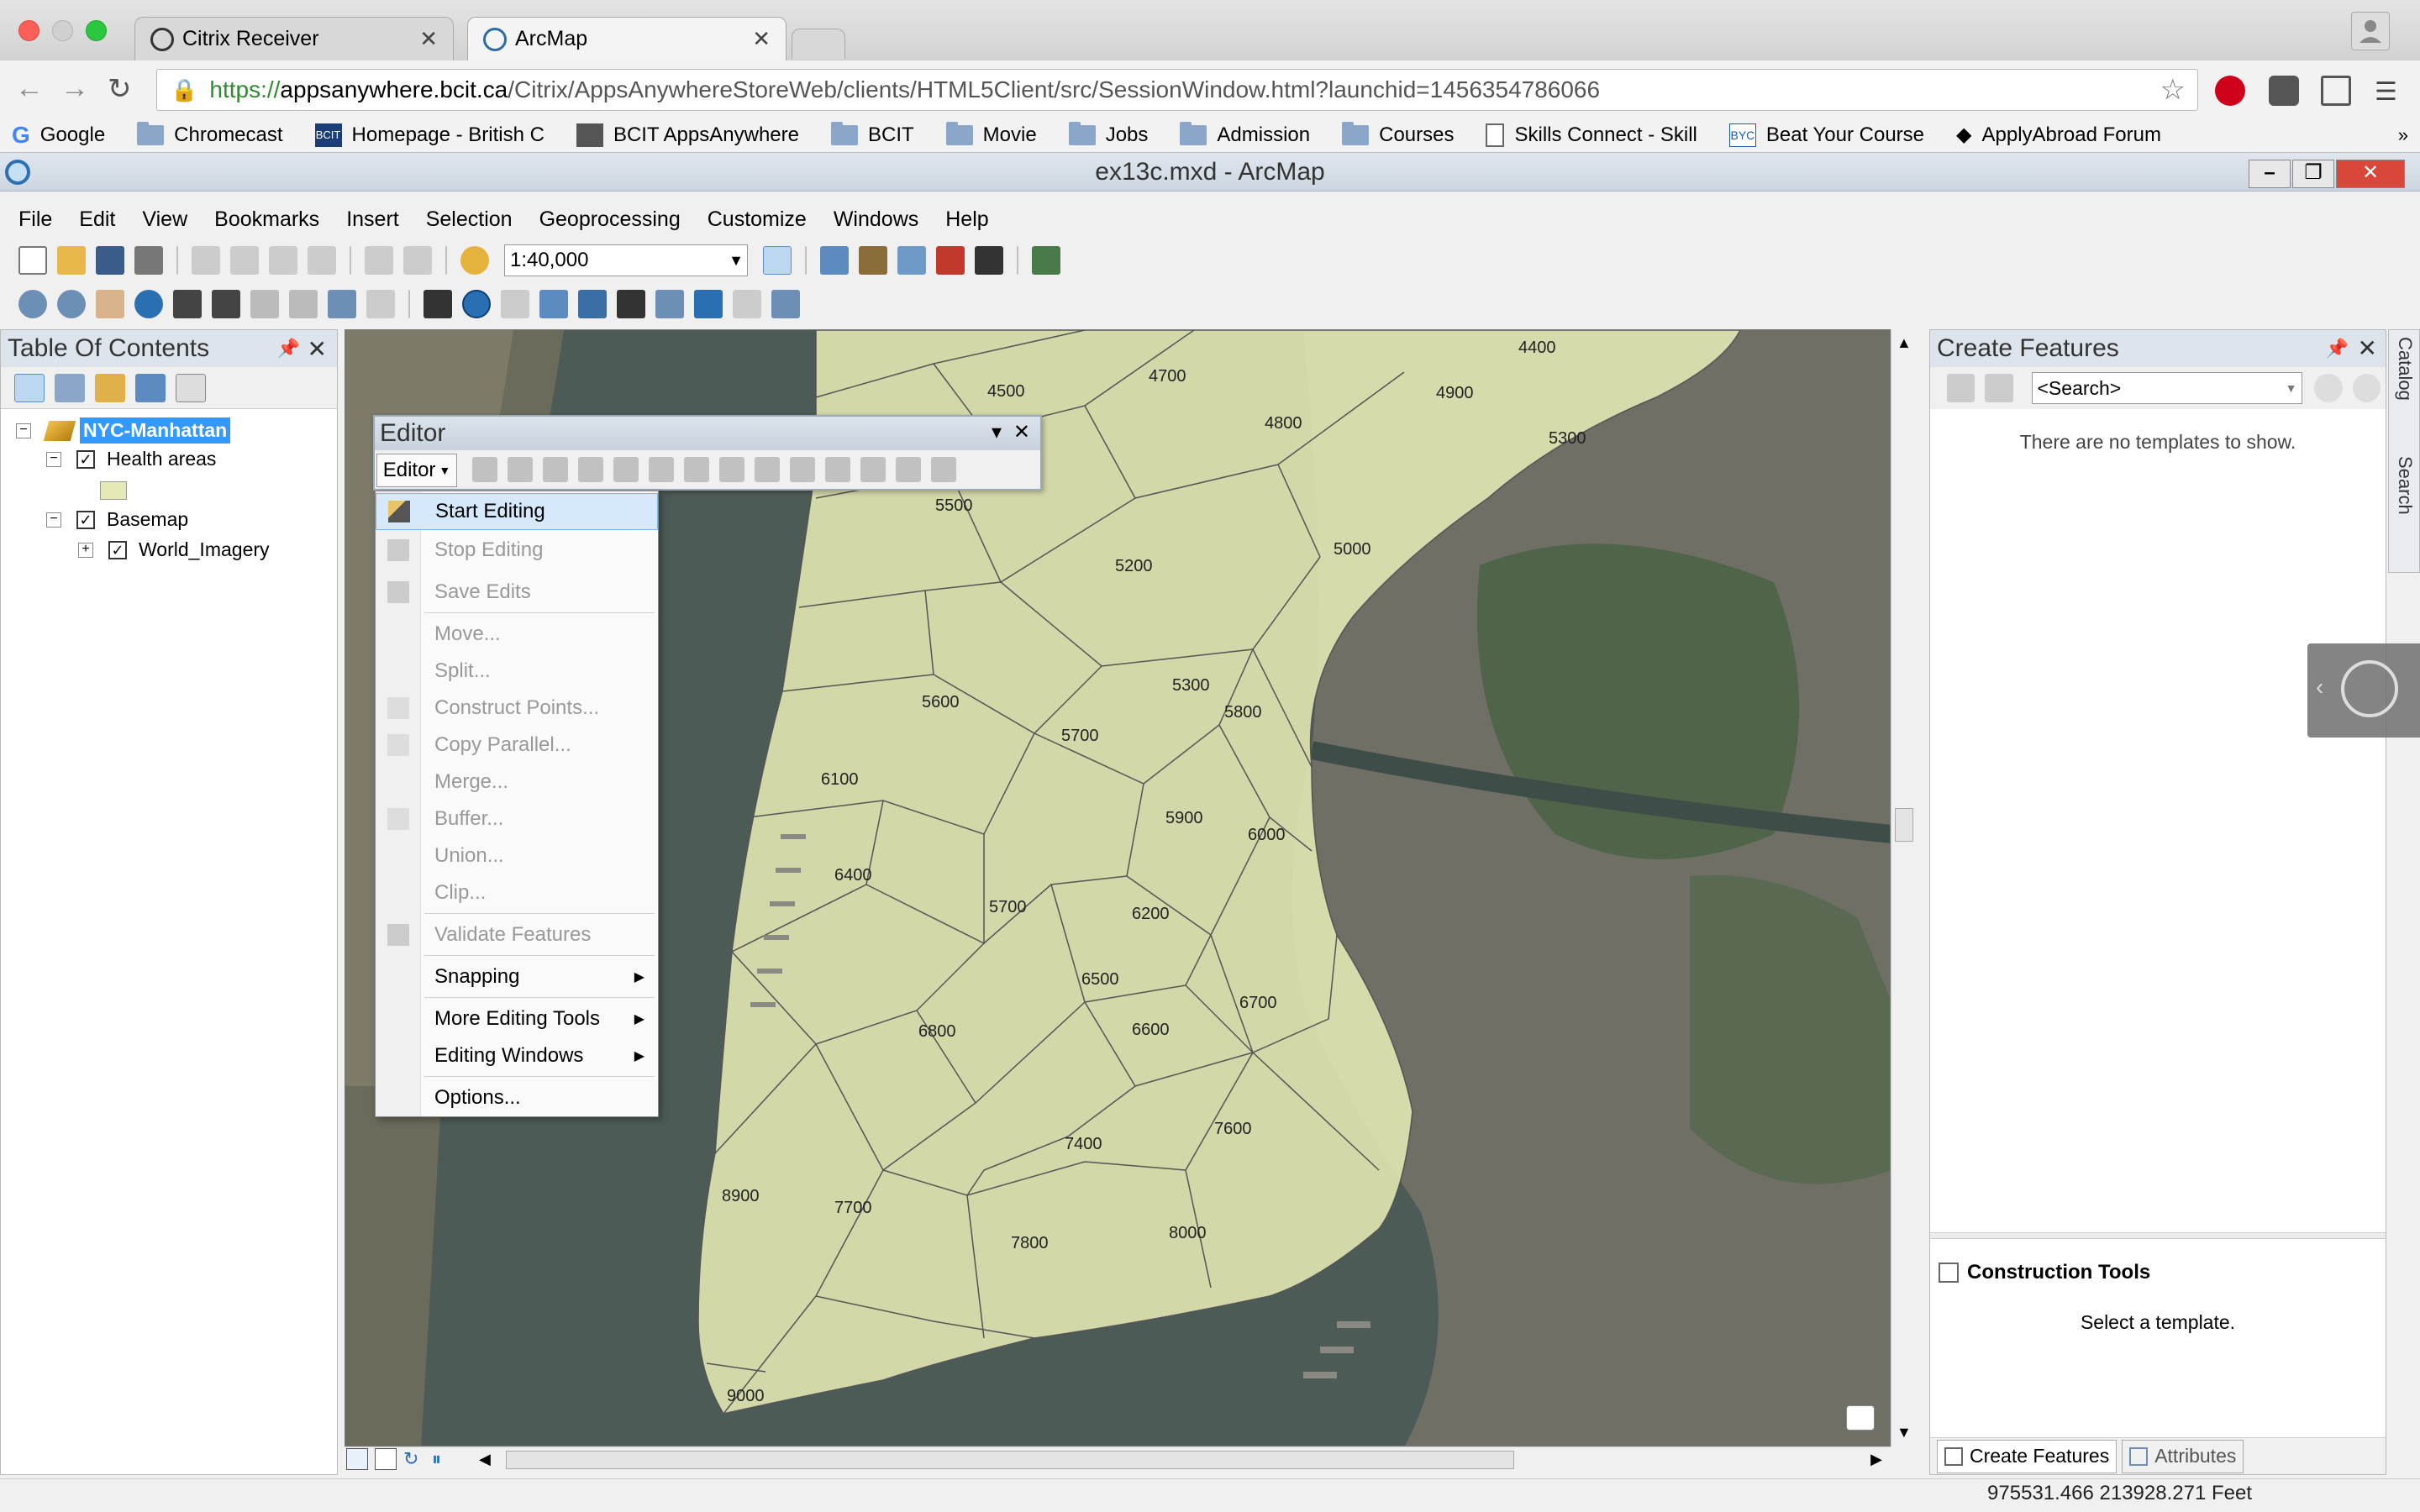  Describe the element at coordinates (416, 470) in the screenshot. I see `editor-dropdown-button: Editor ▼` at that location.